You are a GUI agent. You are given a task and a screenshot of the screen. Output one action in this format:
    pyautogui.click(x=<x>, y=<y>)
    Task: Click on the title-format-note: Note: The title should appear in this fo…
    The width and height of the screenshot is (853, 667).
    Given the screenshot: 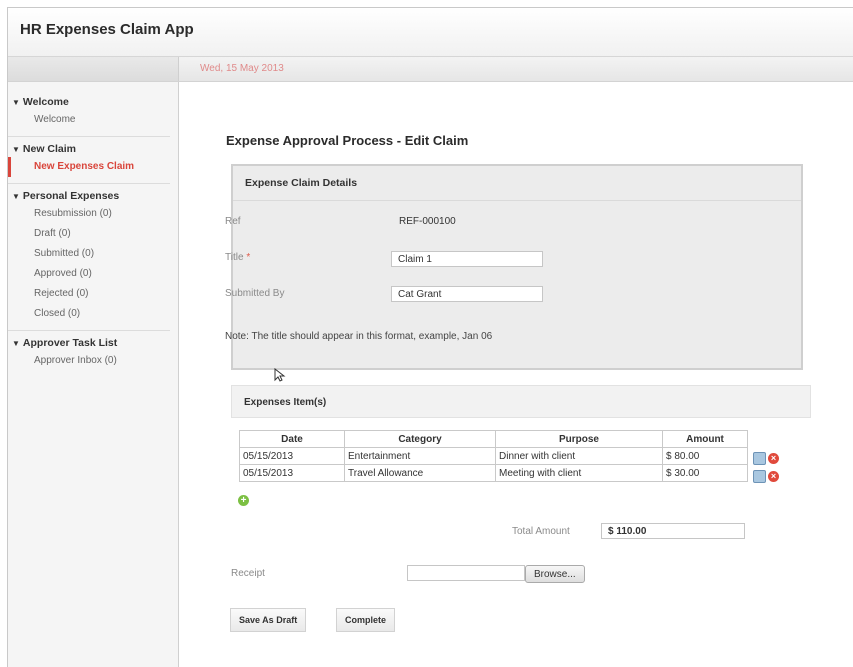 What is the action you would take?
    pyautogui.click(x=359, y=336)
    